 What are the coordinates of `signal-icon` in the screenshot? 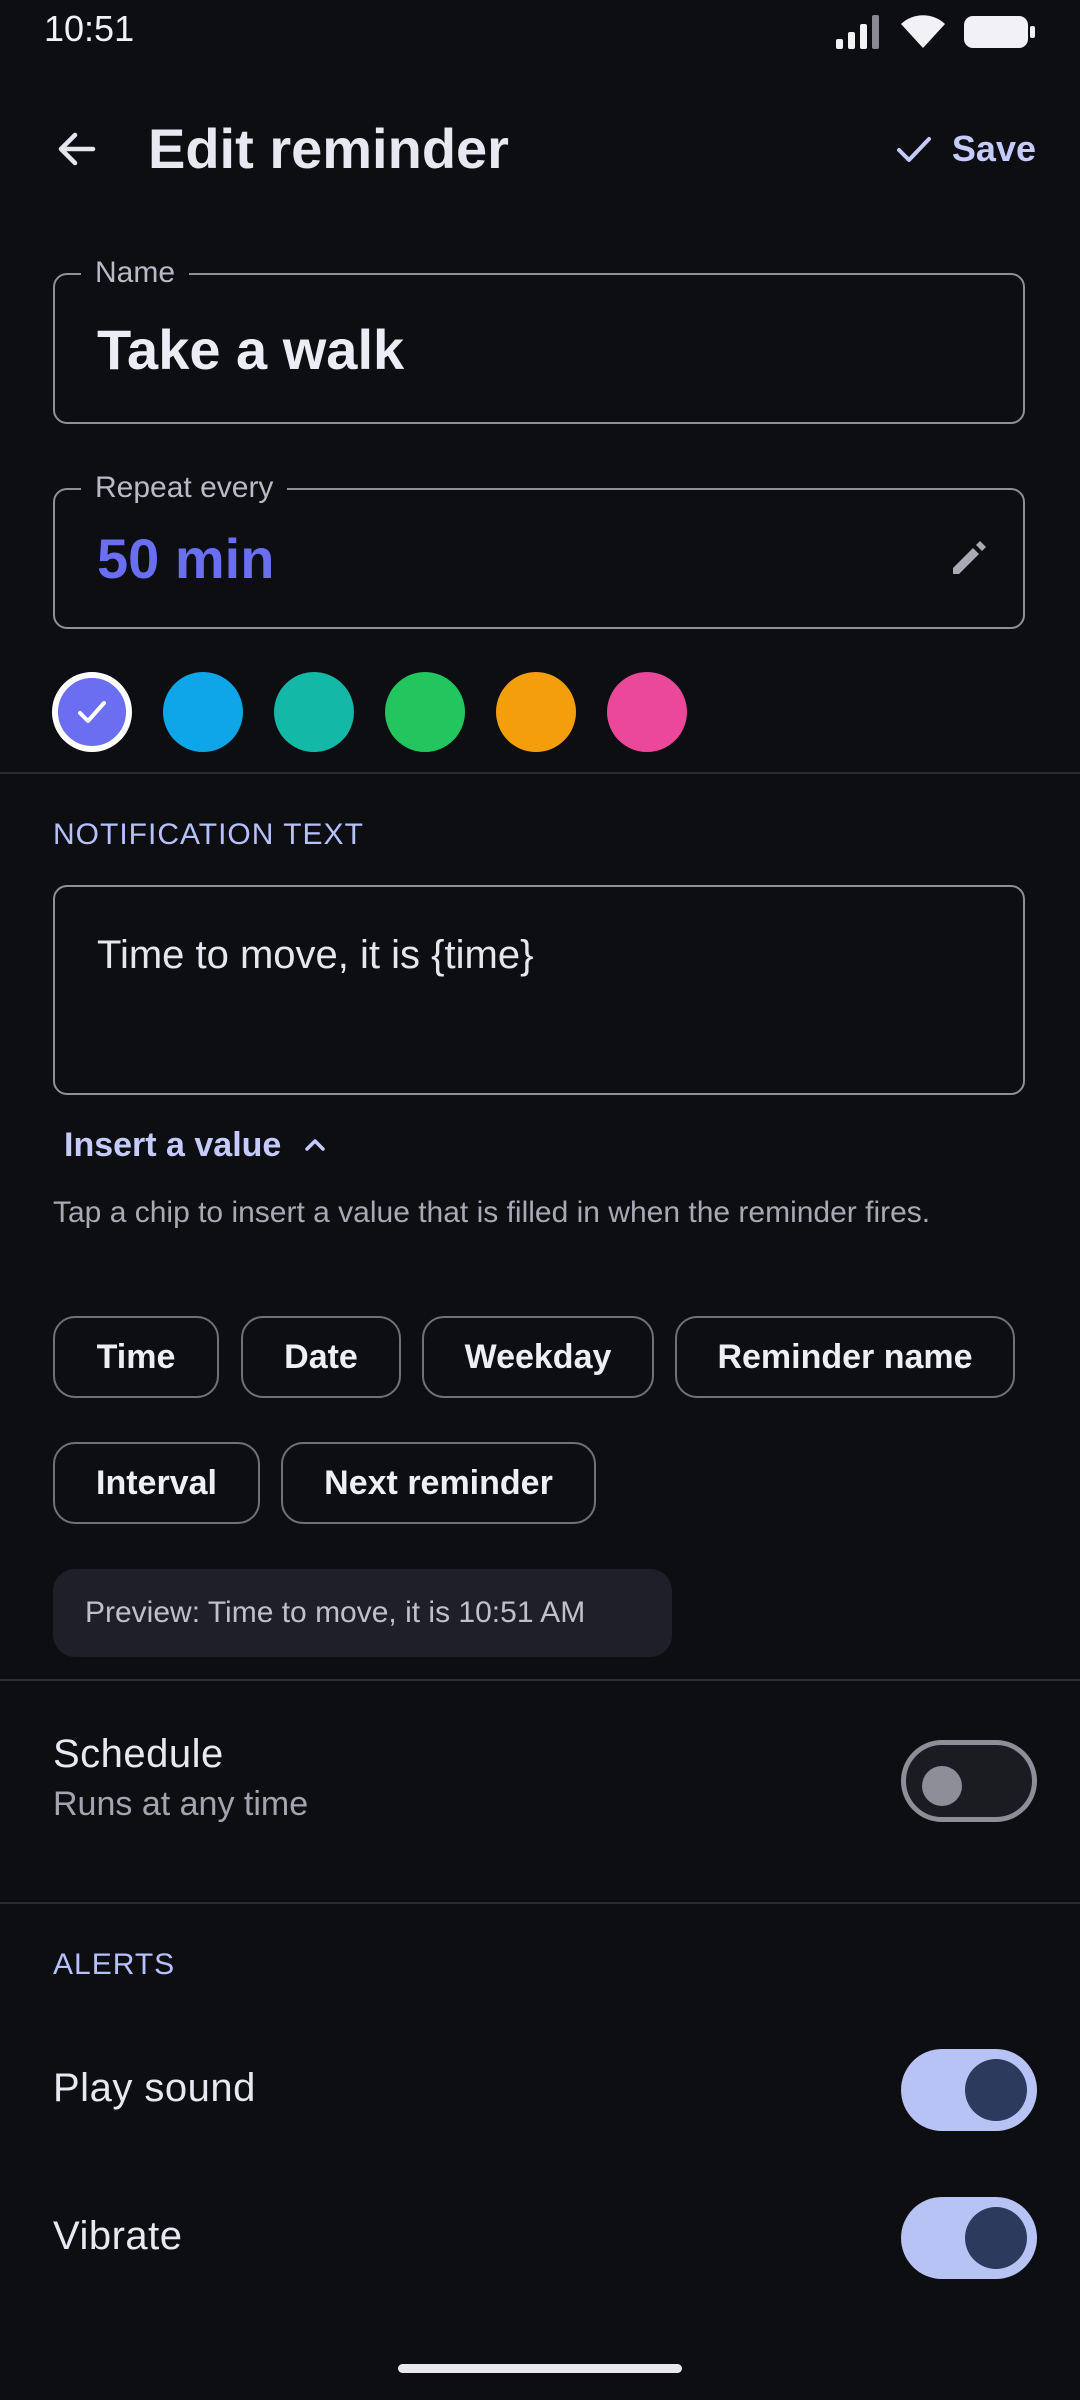 It's located at (857, 32).